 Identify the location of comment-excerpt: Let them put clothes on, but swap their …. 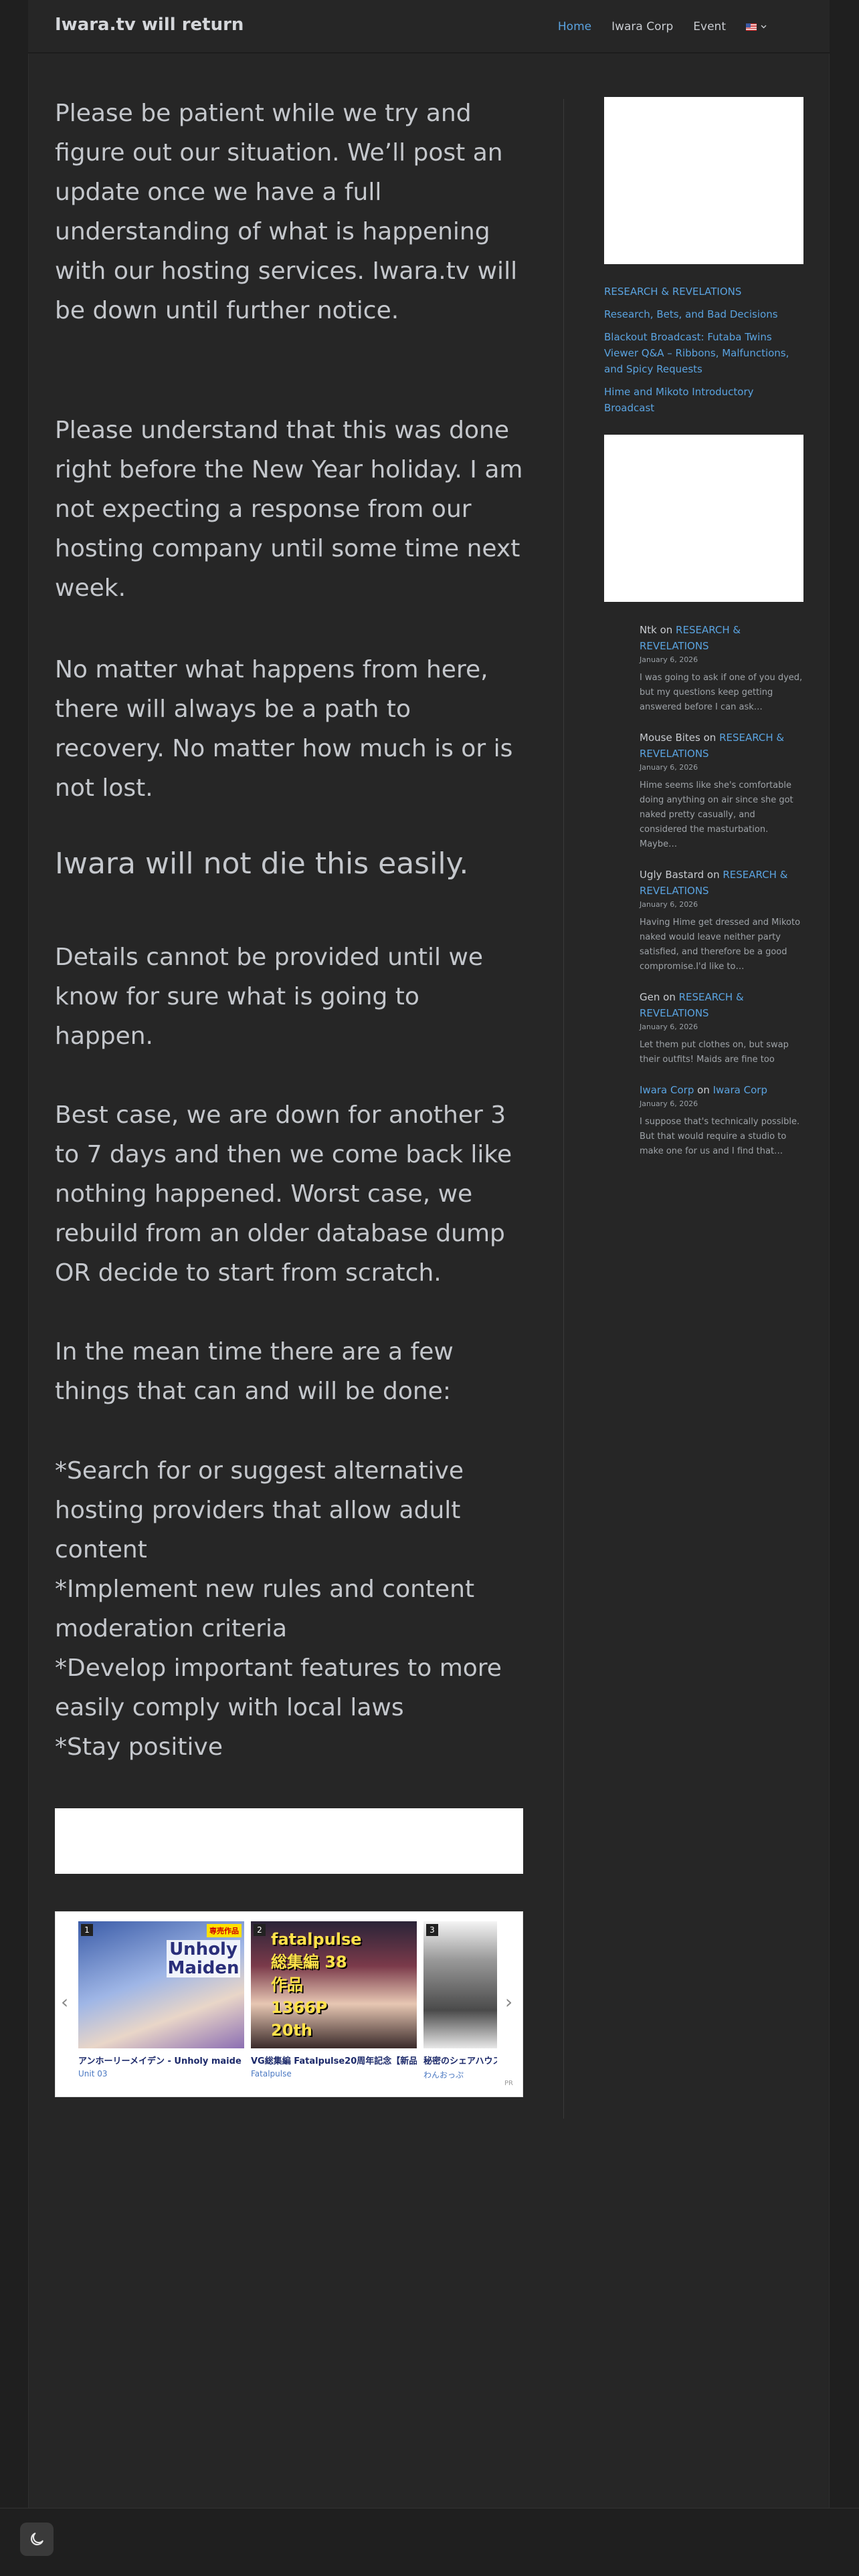
(715, 1052).